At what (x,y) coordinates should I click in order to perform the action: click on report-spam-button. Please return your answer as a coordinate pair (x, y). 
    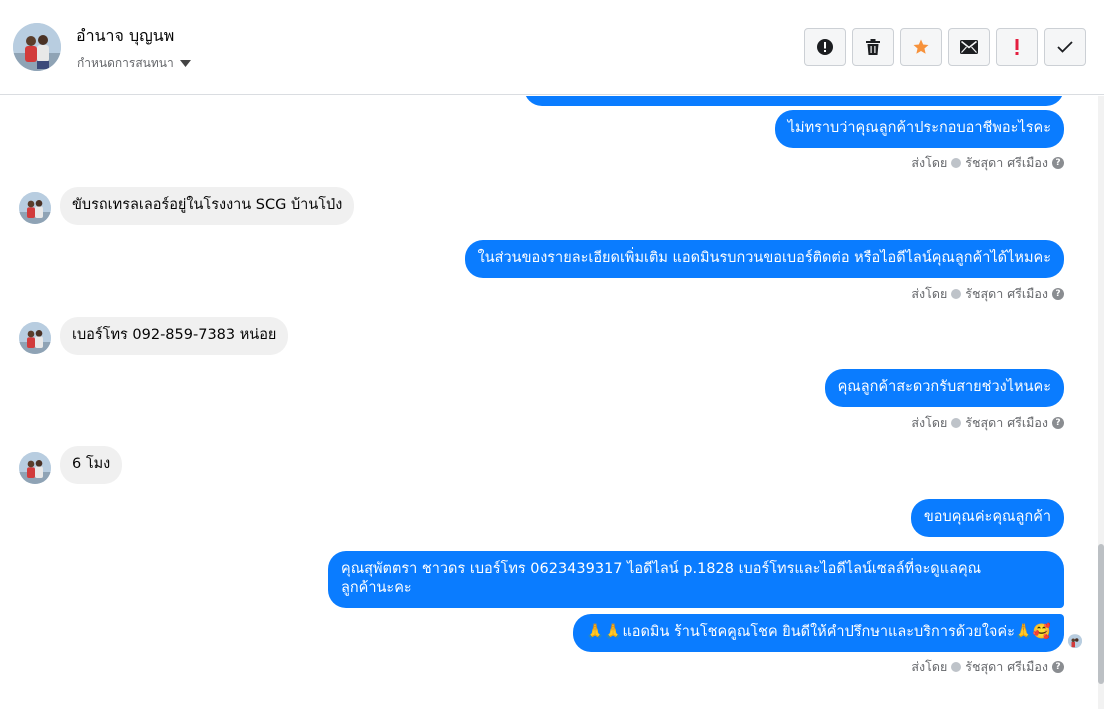
    Looking at the image, I should click on (825, 47).